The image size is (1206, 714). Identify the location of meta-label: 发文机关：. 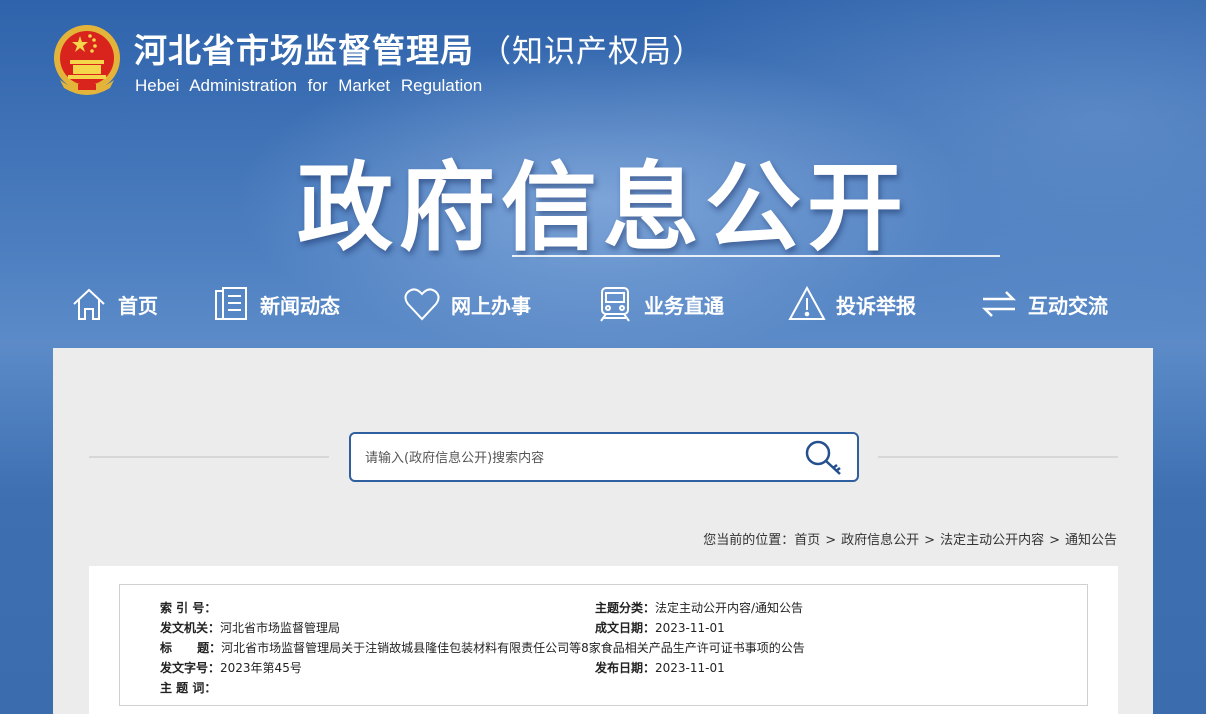
(190, 628).